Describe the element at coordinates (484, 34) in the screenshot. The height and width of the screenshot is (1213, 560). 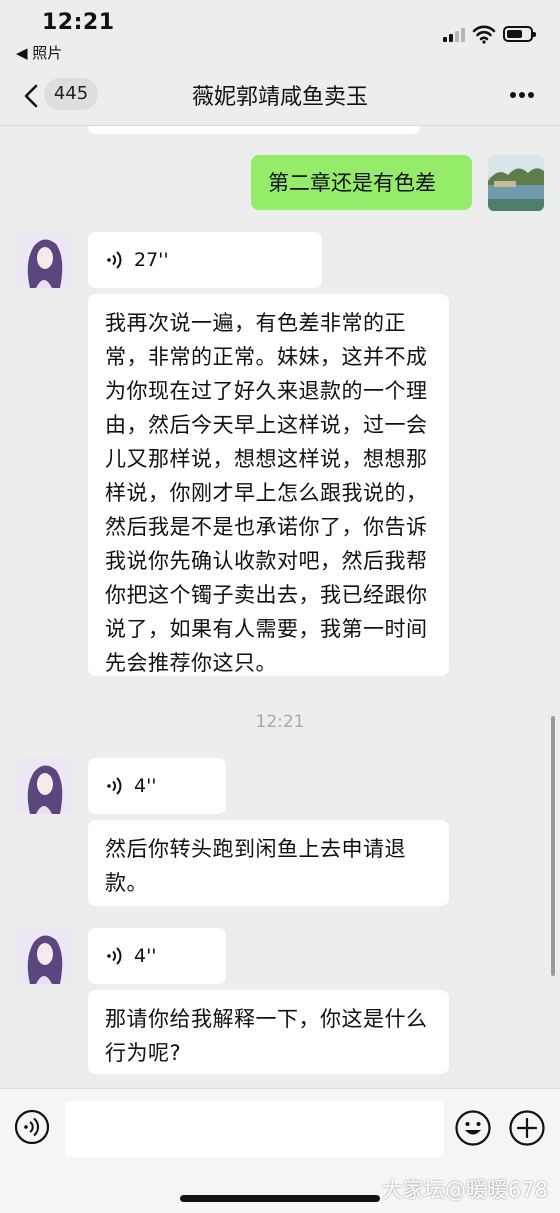
I see `wifi-icon` at that location.